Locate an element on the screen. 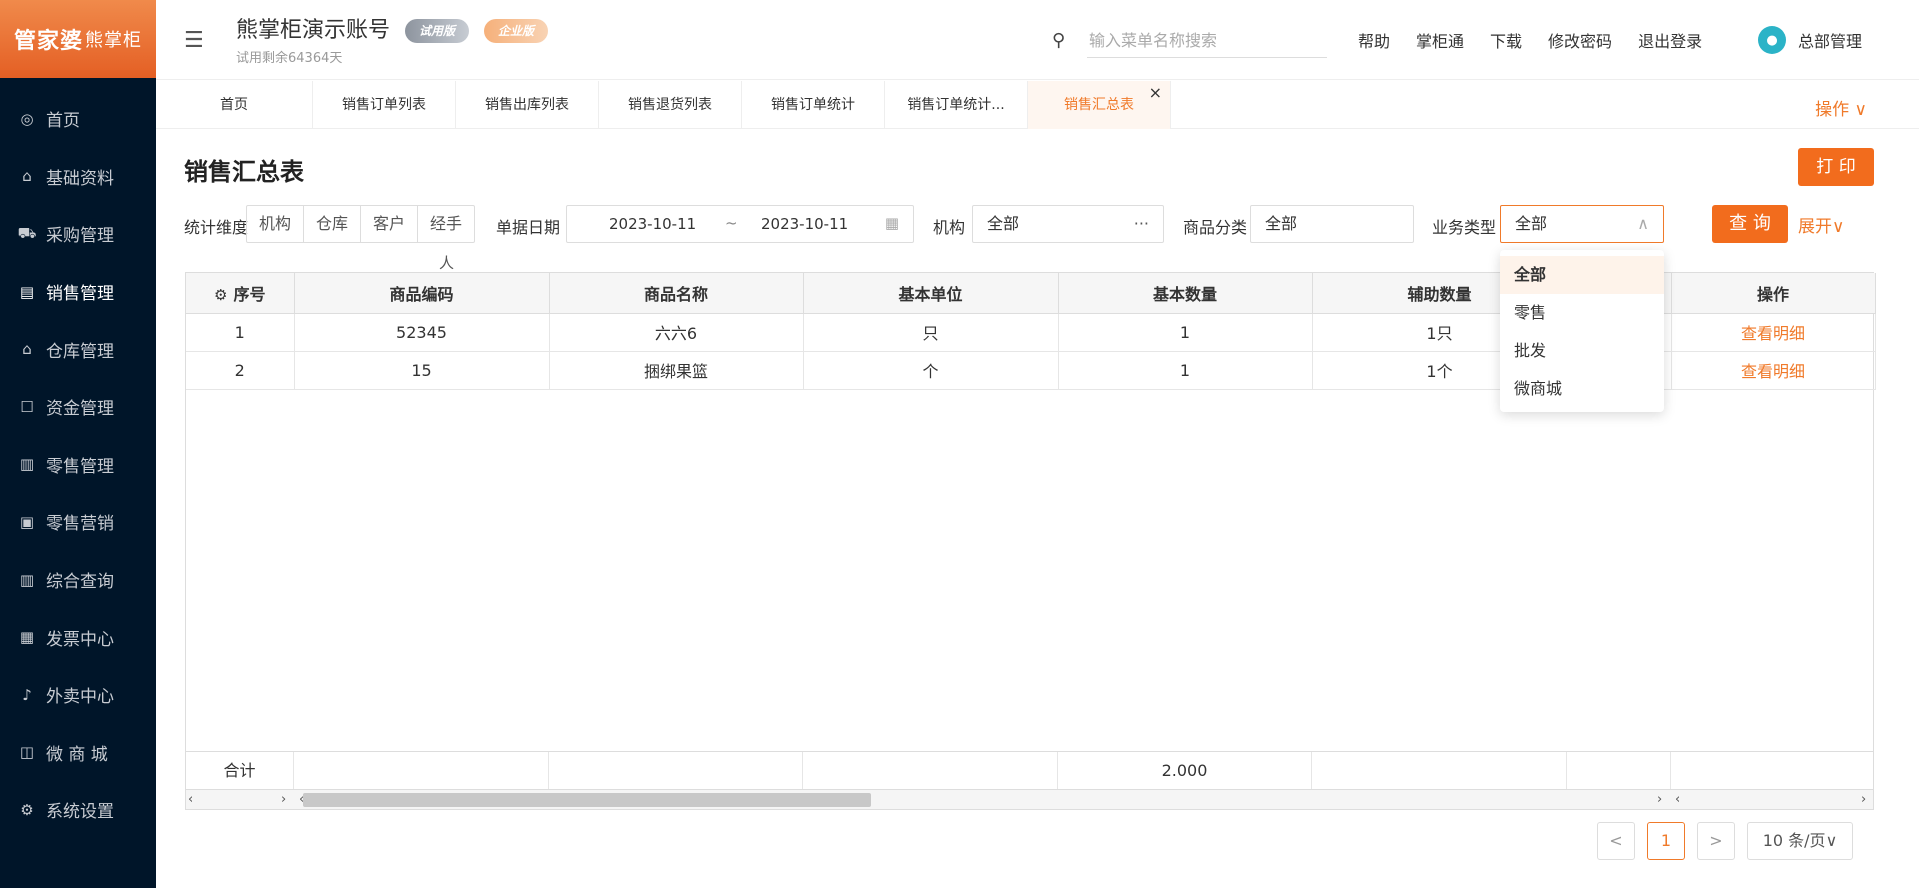 Image resolution: width=1919 pixels, height=888 pixels. sidebar-item-4: ⌂ 仓库管理 is located at coordinates (78, 349).